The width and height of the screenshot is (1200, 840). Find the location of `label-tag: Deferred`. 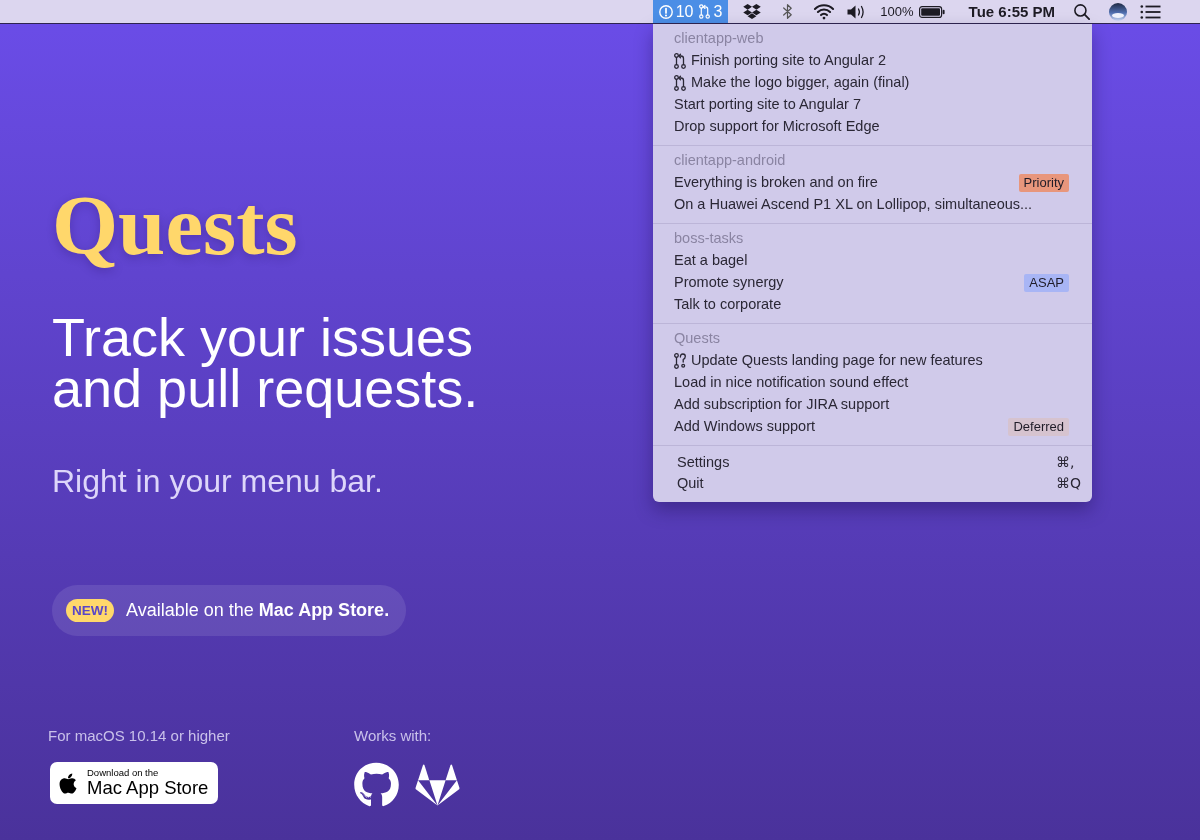

label-tag: Deferred is located at coordinates (1038, 427).